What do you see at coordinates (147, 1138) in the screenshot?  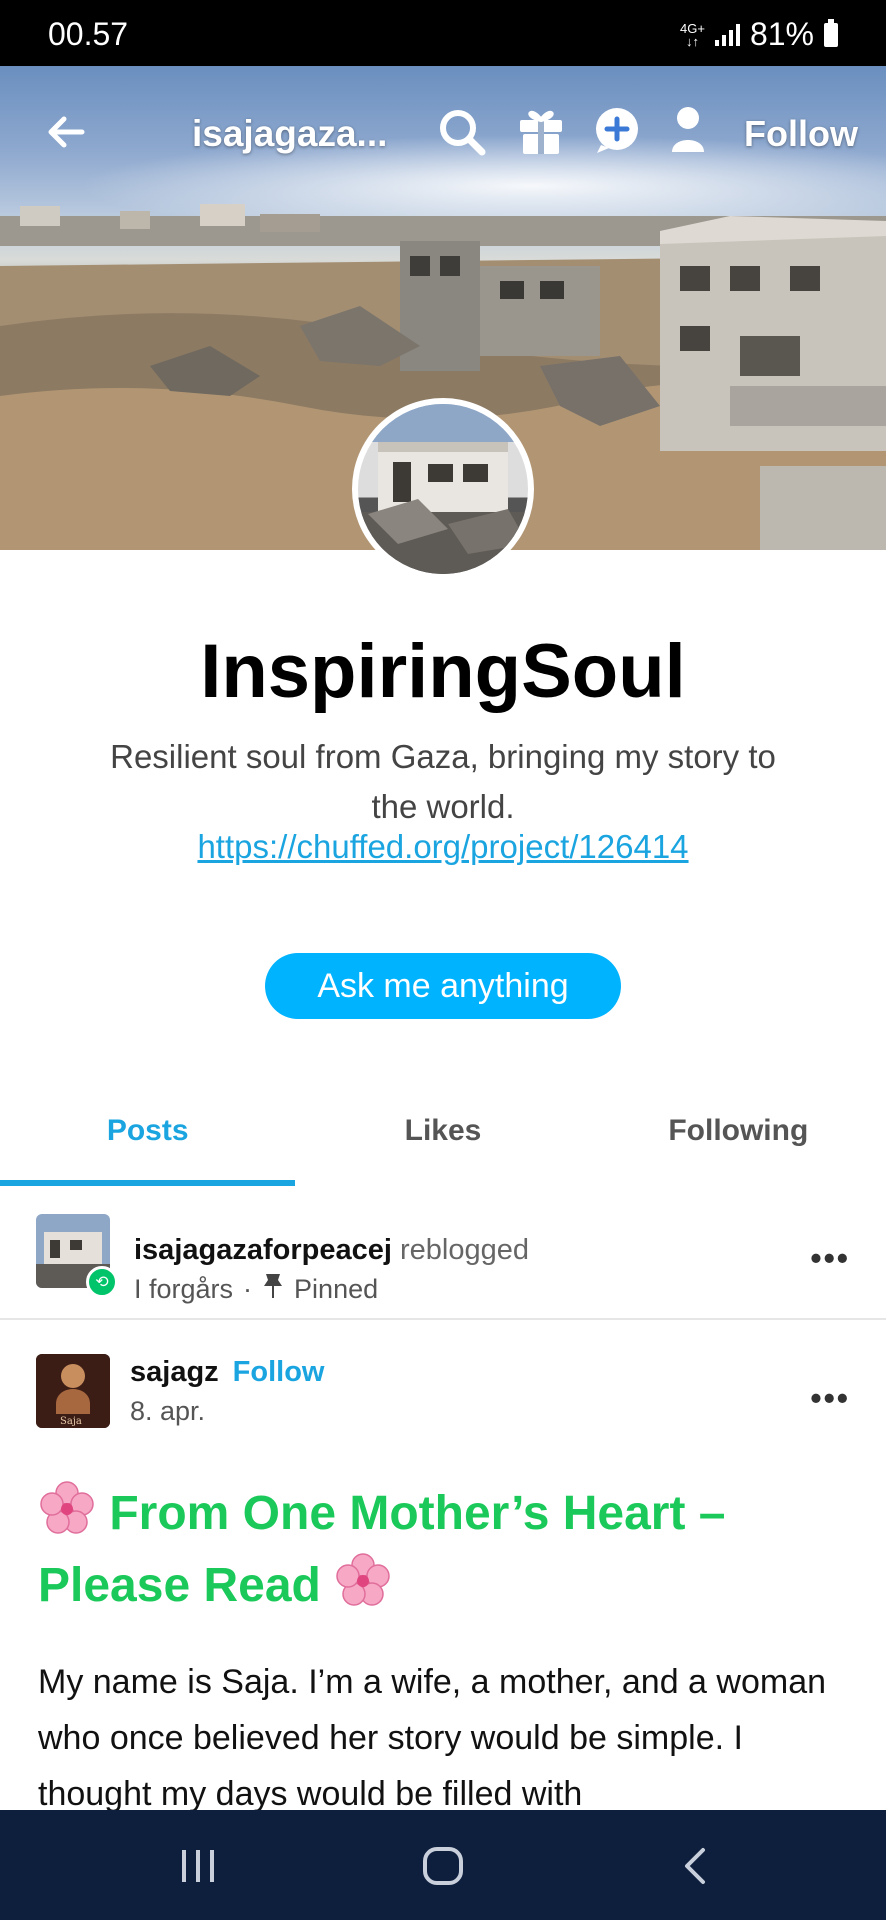 I see `tab-posts: Posts` at bounding box center [147, 1138].